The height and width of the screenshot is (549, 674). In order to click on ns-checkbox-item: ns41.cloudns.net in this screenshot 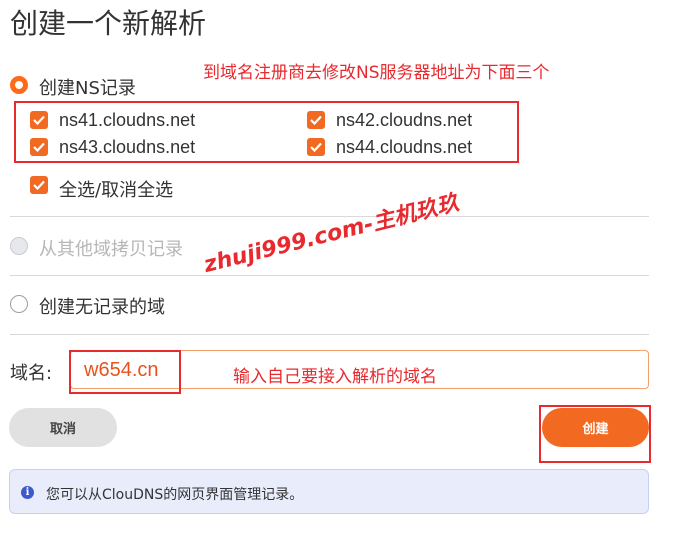, I will do `click(150, 121)`.